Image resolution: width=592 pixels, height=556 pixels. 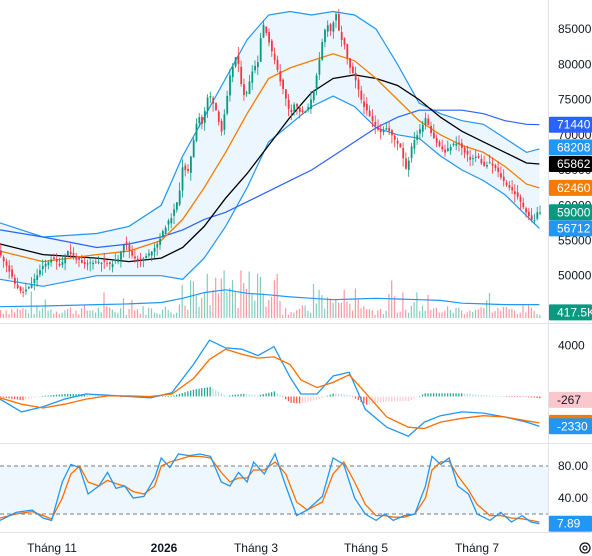 I want to click on price-tag: 56712, so click(x=570, y=228).